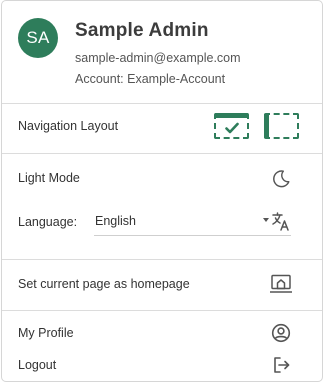 This screenshot has height=383, width=324. I want to click on translate-icon, so click(277, 221).